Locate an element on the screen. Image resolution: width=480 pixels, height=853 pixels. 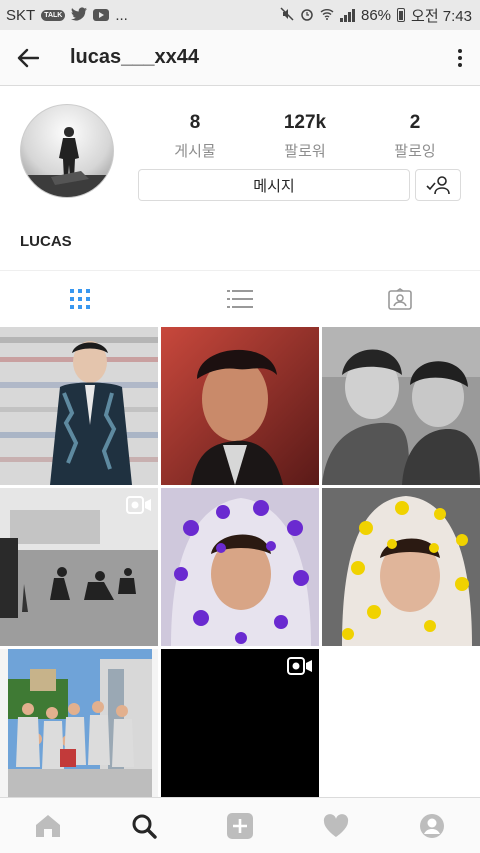
battery-percent: 86% is located at coordinates (376, 15).